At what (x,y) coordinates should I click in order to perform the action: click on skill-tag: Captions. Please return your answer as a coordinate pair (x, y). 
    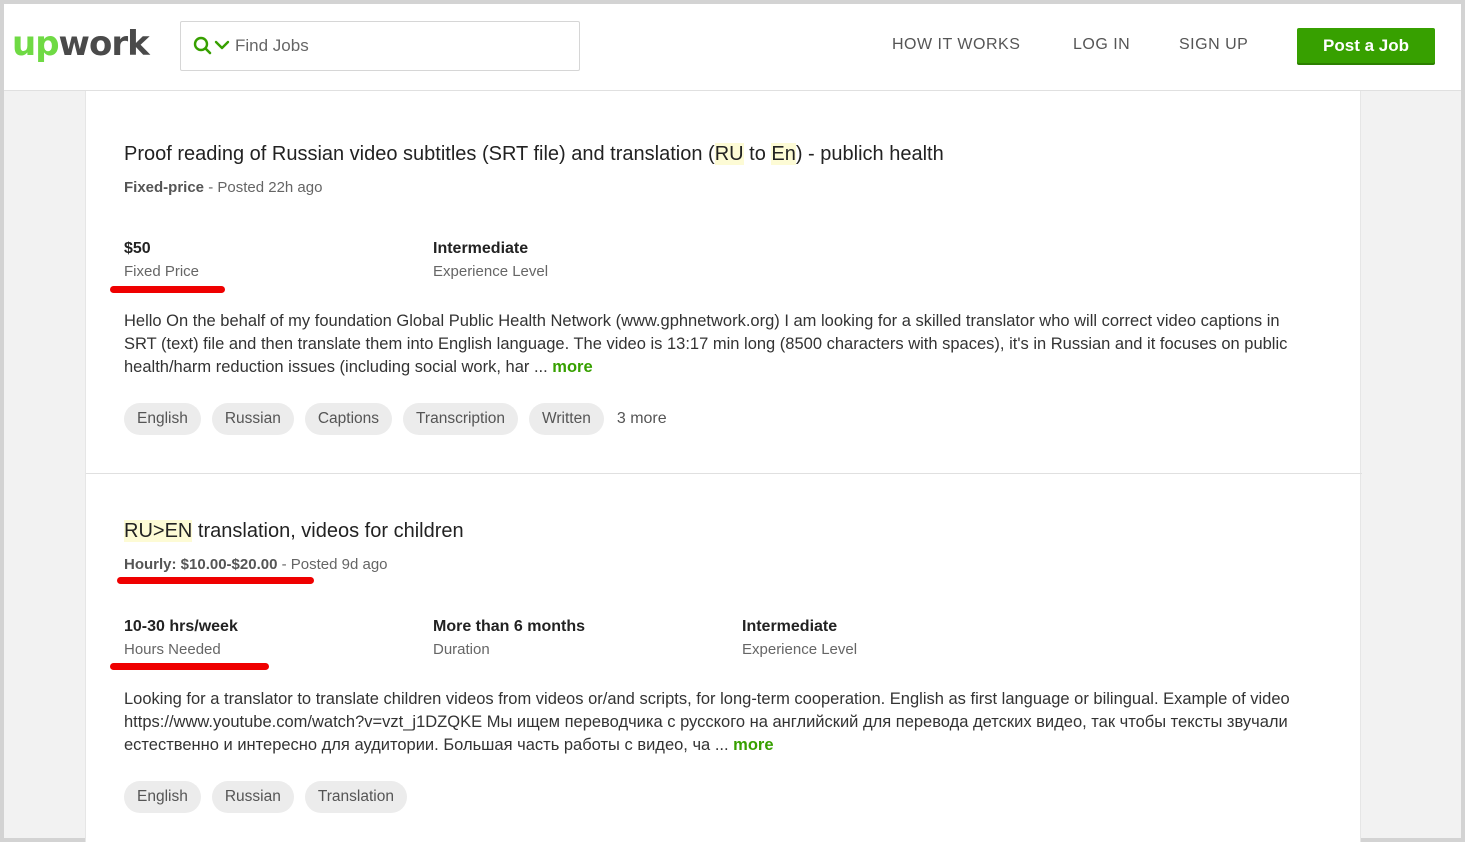
    Looking at the image, I should click on (348, 419).